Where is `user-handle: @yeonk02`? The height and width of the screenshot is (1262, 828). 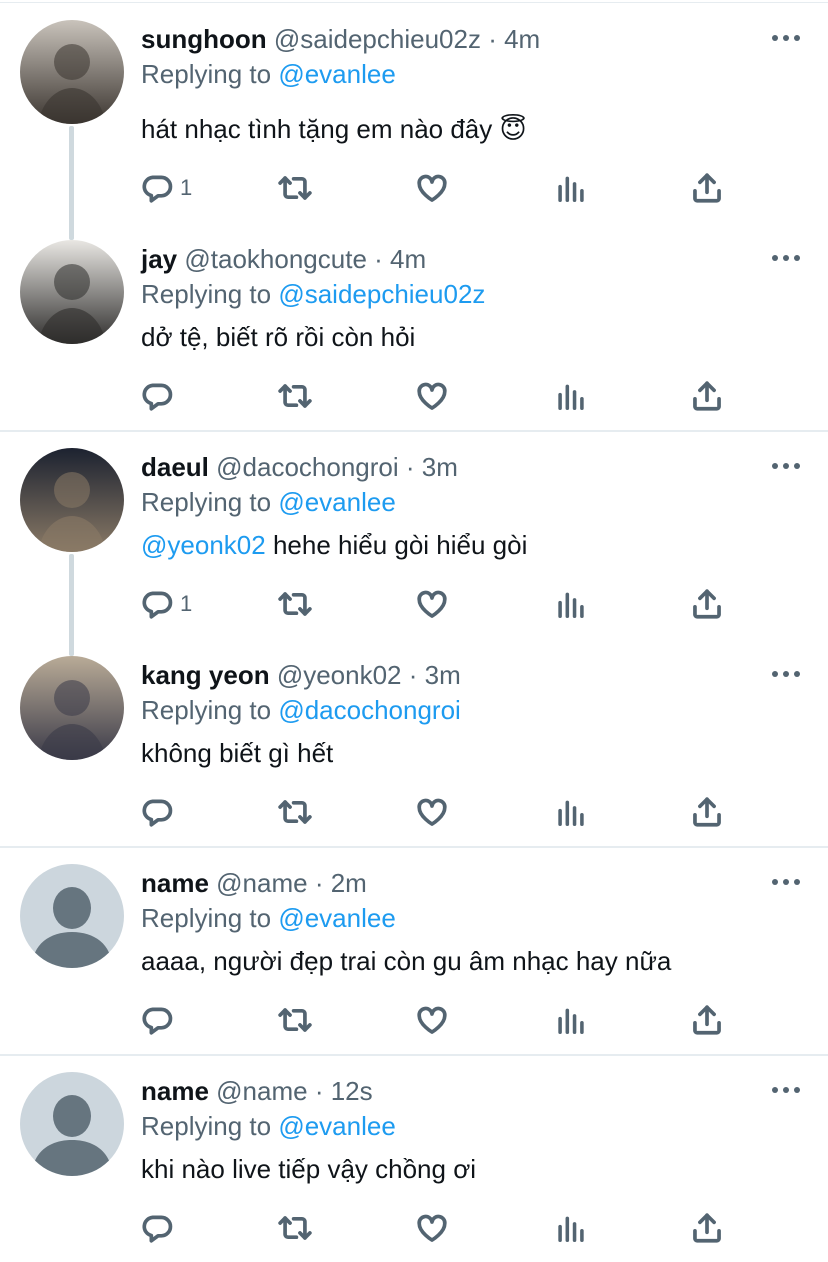
user-handle: @yeonk02 is located at coordinates (339, 675).